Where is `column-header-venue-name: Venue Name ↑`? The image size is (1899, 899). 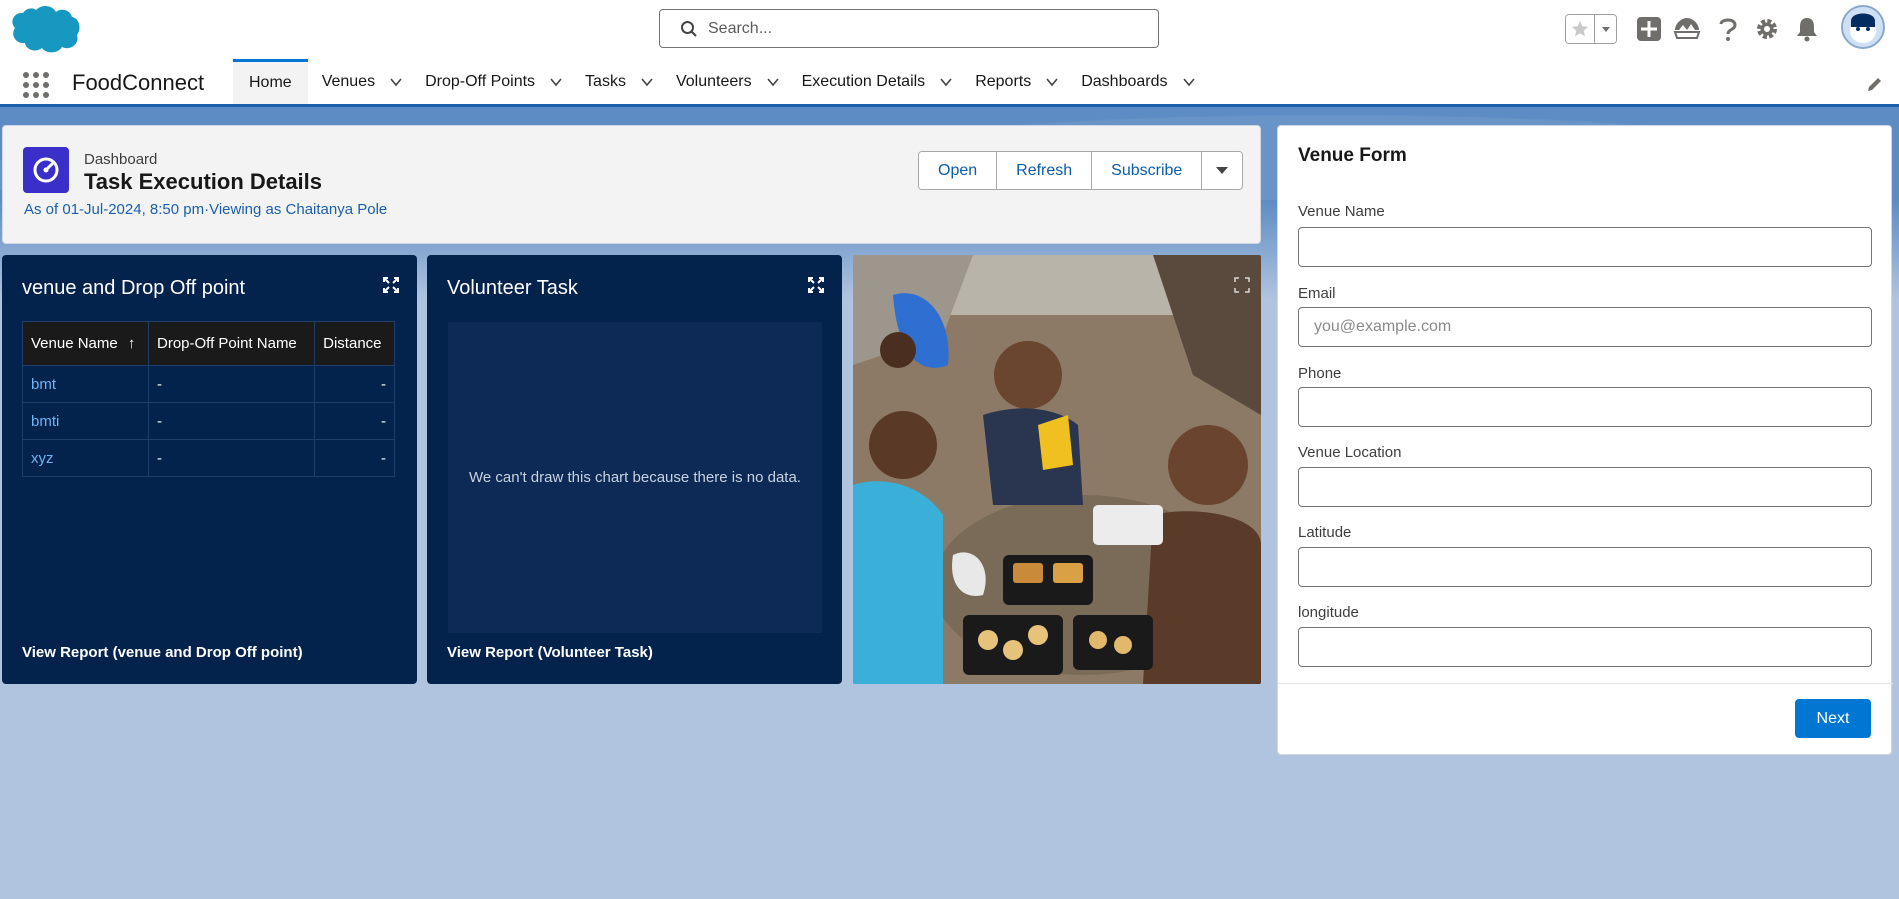 column-header-venue-name: Venue Name ↑ is located at coordinates (85, 343).